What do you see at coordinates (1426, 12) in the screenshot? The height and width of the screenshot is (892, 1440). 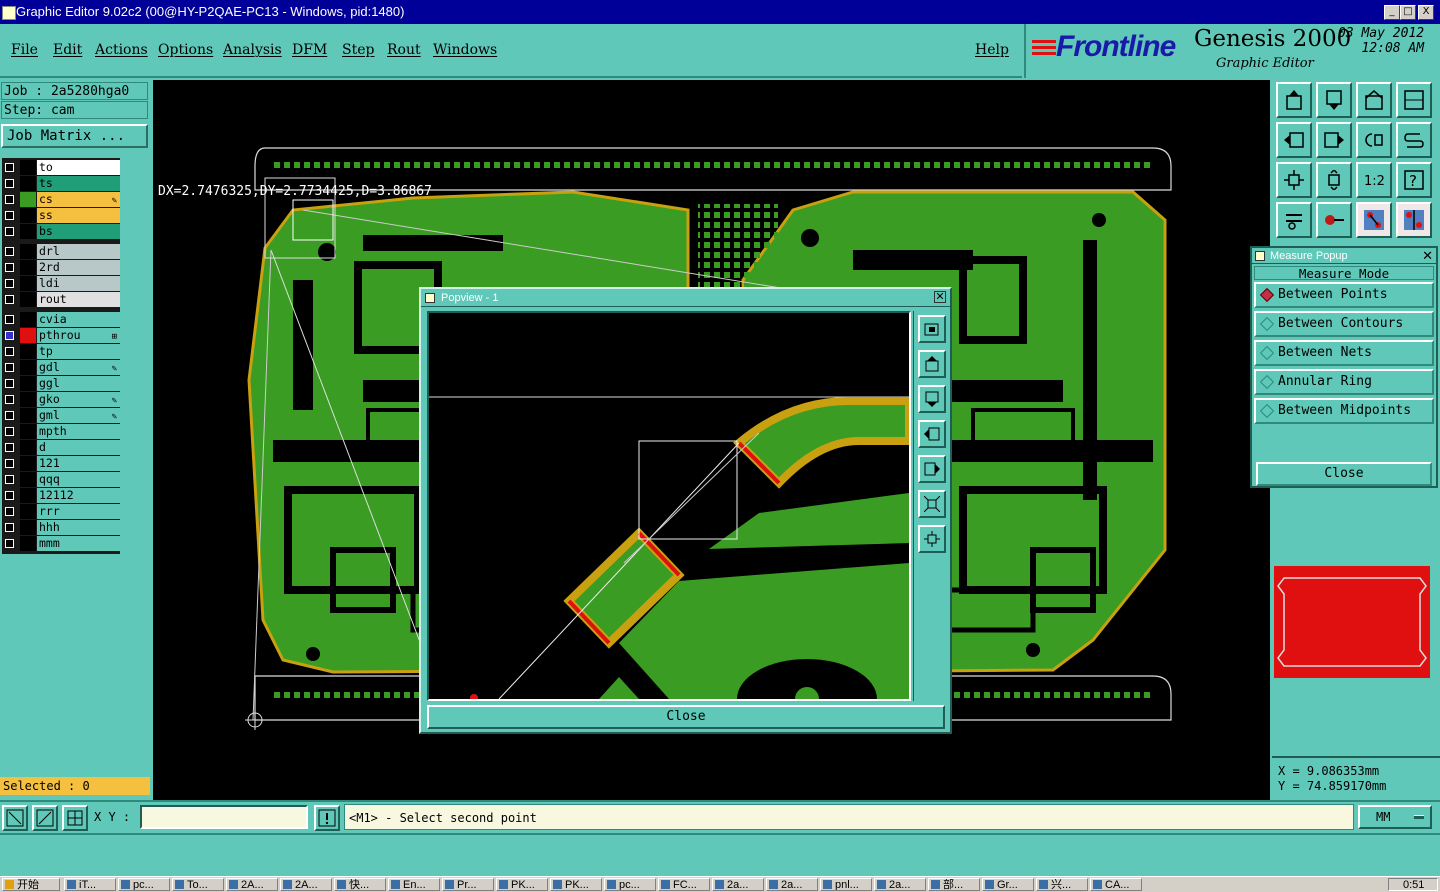 I see `close-window-button: X` at bounding box center [1426, 12].